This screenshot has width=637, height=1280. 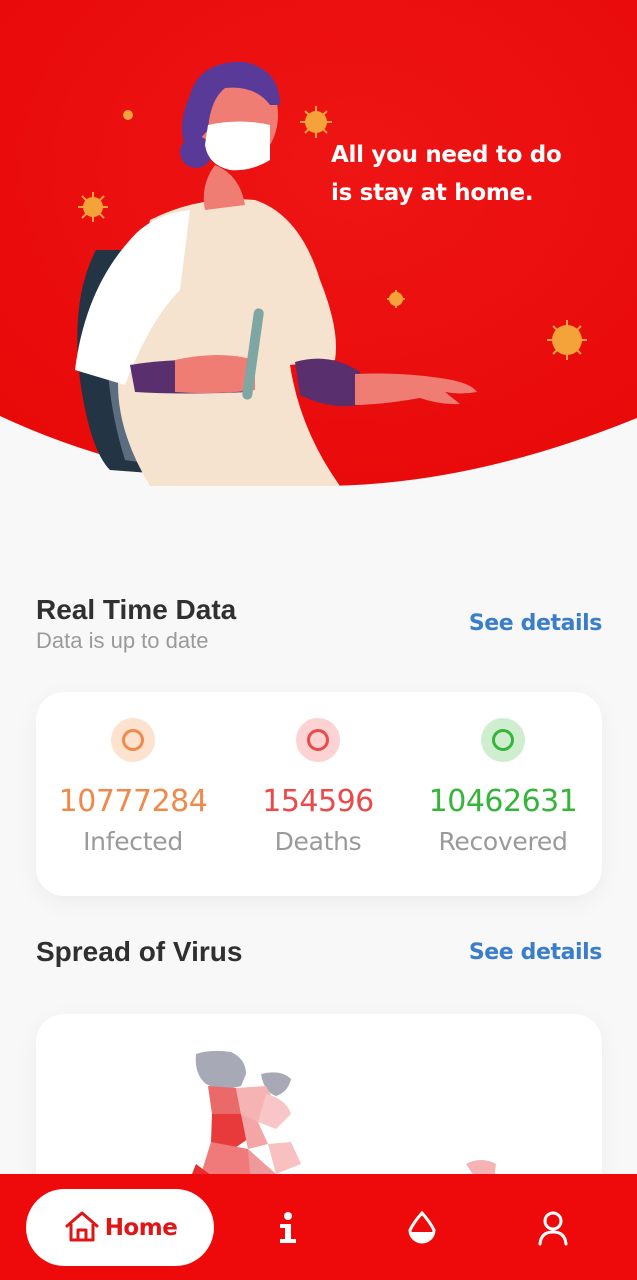 I want to click on bottom-nav: Home, so click(x=318, y=1227).